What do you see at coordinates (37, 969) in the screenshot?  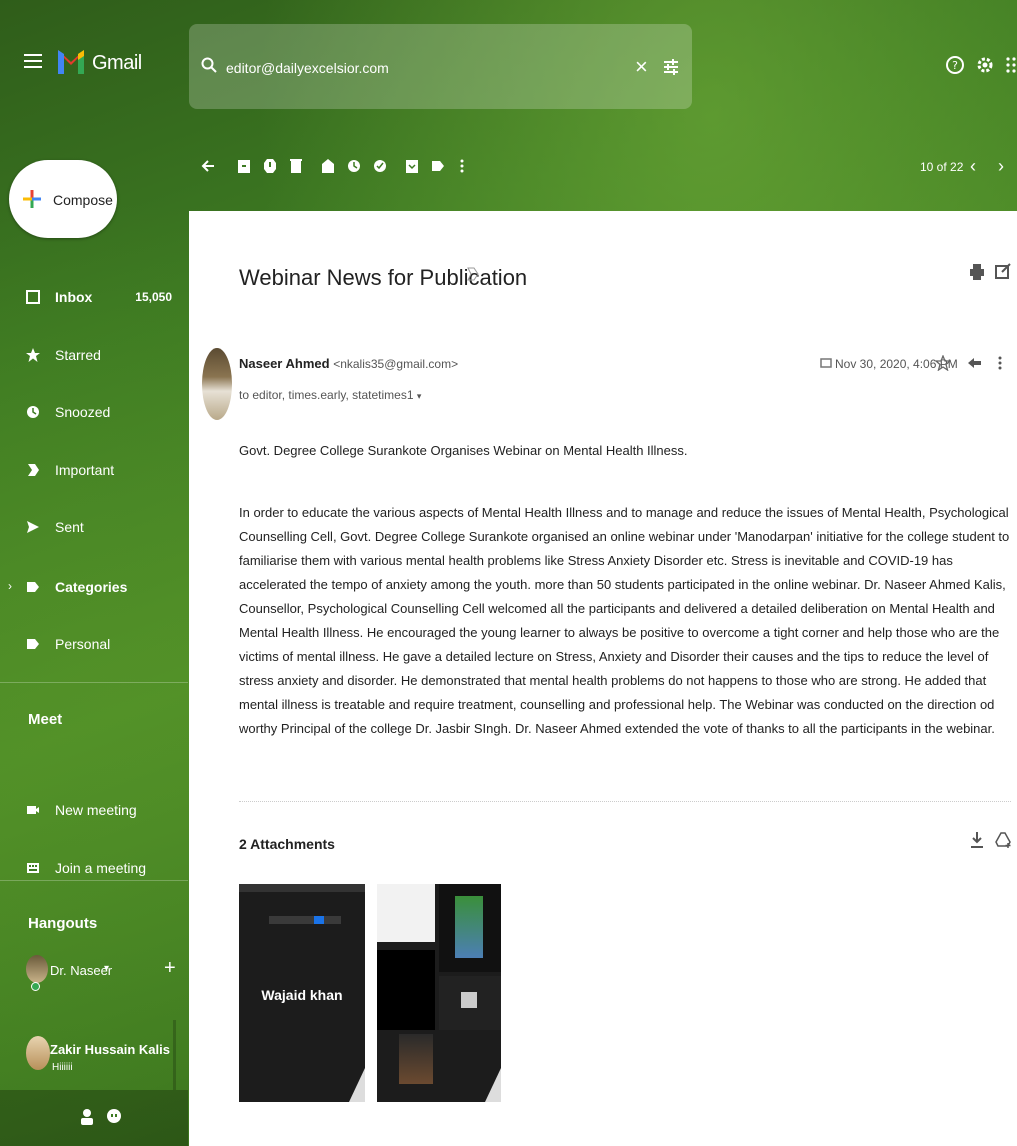 I see `avatar` at bounding box center [37, 969].